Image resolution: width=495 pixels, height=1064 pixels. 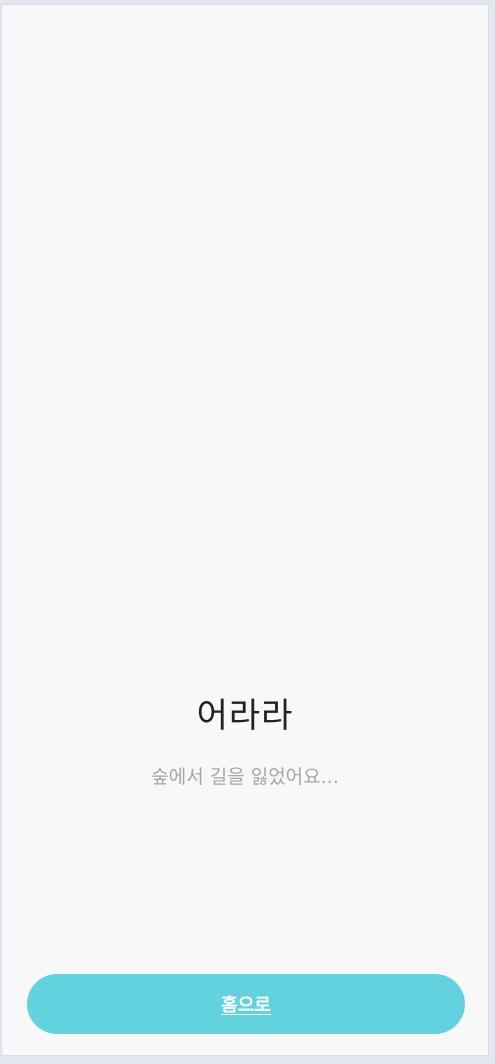 What do you see at coordinates (246, 1004) in the screenshot?
I see `home-button: 홈으로` at bounding box center [246, 1004].